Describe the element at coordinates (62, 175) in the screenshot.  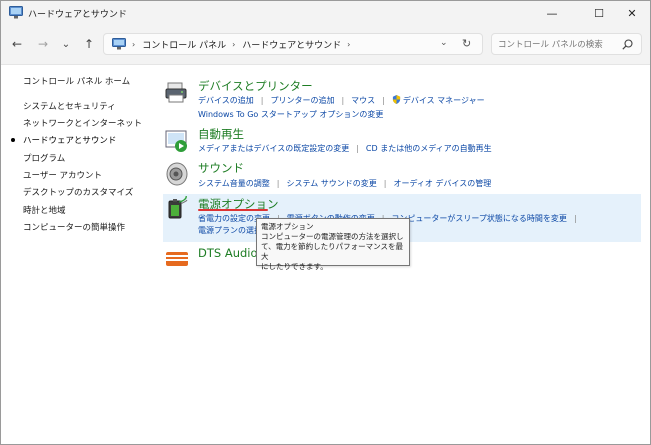
I see `sidebar-item-user-accounts: ユーザー アカウント` at that location.